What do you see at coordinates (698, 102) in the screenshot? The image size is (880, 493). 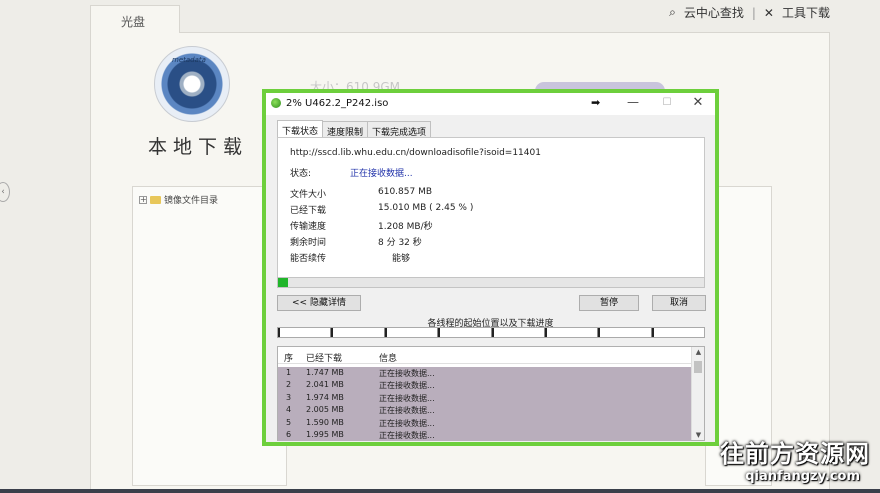 I see `close-button: ✕` at bounding box center [698, 102].